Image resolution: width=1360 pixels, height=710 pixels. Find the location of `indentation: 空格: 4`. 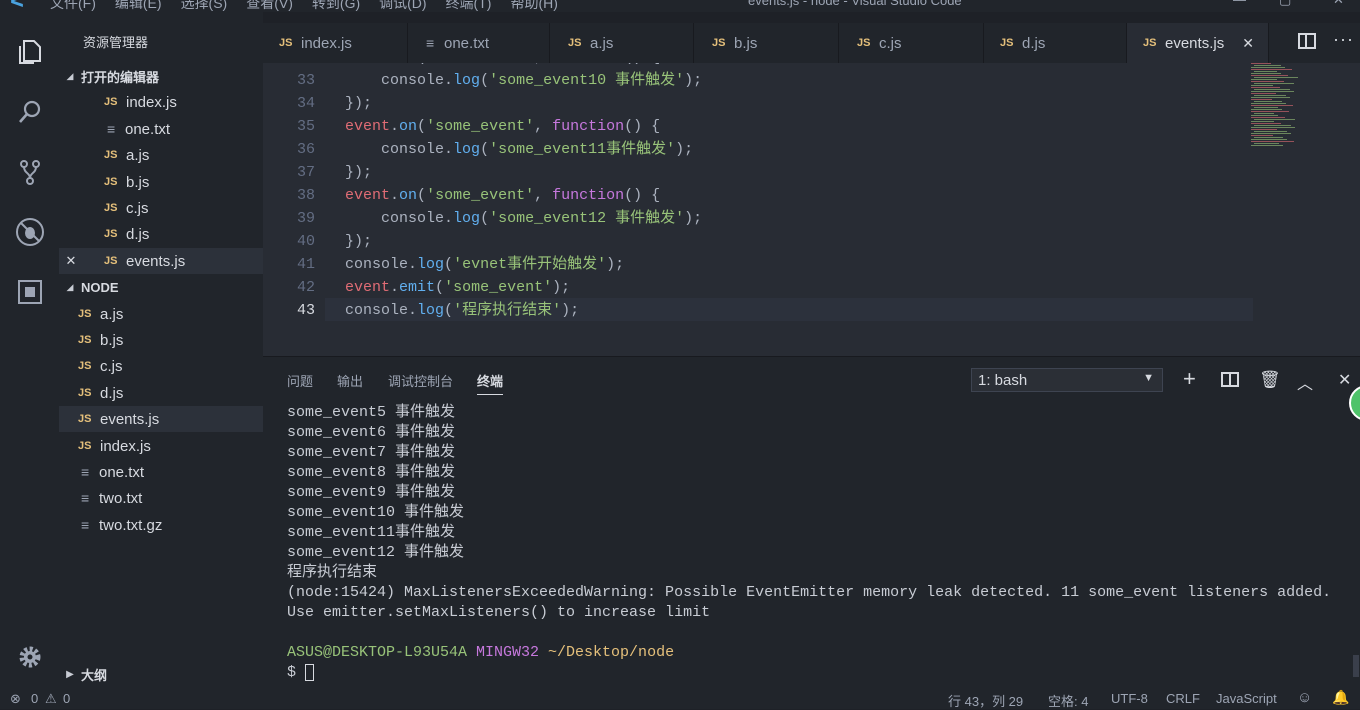

indentation: 空格: 4 is located at coordinates (1068, 700).